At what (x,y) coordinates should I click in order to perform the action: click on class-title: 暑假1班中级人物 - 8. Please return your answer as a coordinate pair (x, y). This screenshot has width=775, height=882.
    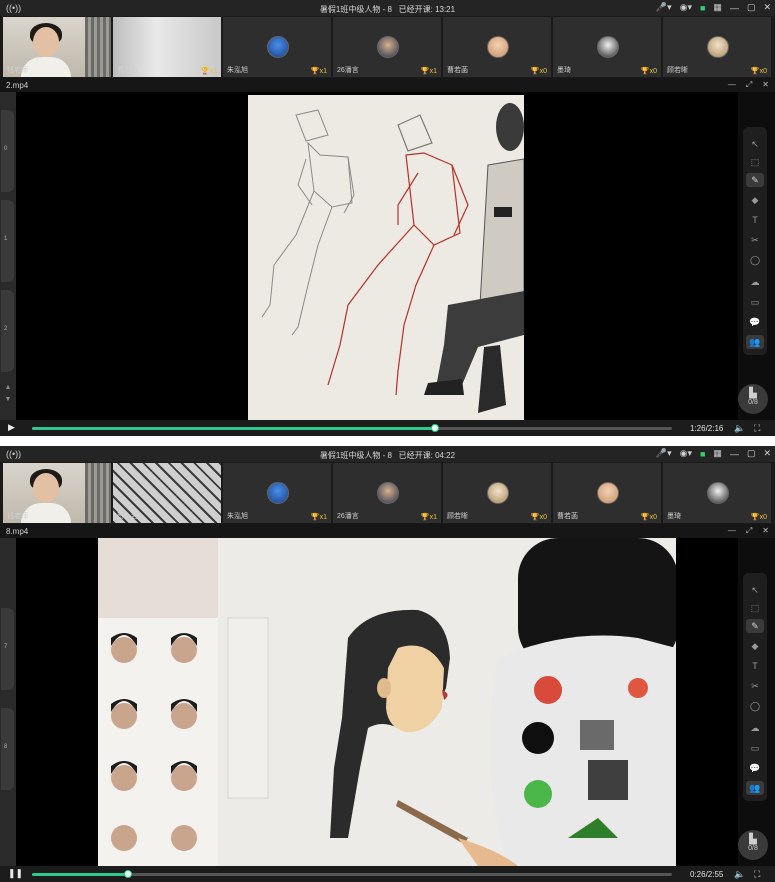
    Looking at the image, I should click on (355, 9).